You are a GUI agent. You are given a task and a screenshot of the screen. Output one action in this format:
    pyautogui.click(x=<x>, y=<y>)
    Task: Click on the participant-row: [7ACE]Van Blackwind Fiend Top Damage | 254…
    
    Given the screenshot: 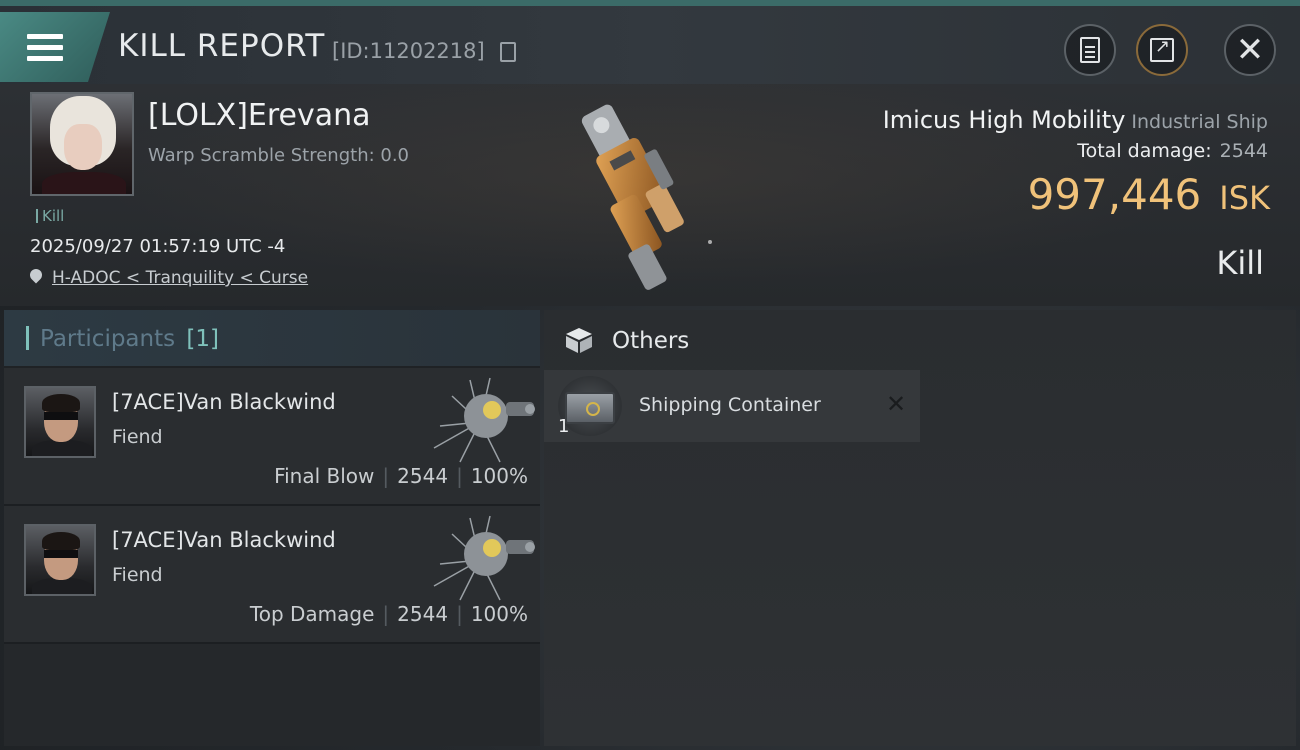 What is the action you would take?
    pyautogui.click(x=272, y=575)
    